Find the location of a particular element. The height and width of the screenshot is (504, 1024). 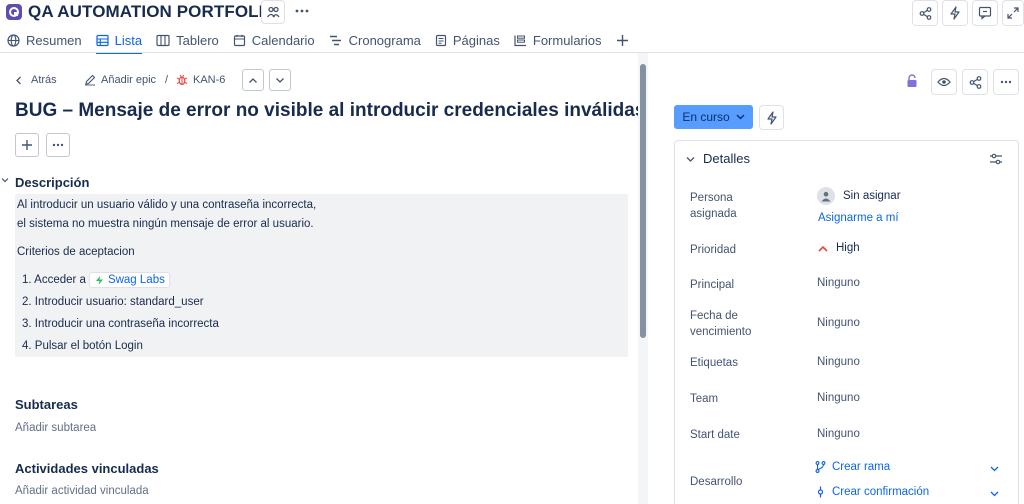

tab-label: Páginas is located at coordinates (476, 40).